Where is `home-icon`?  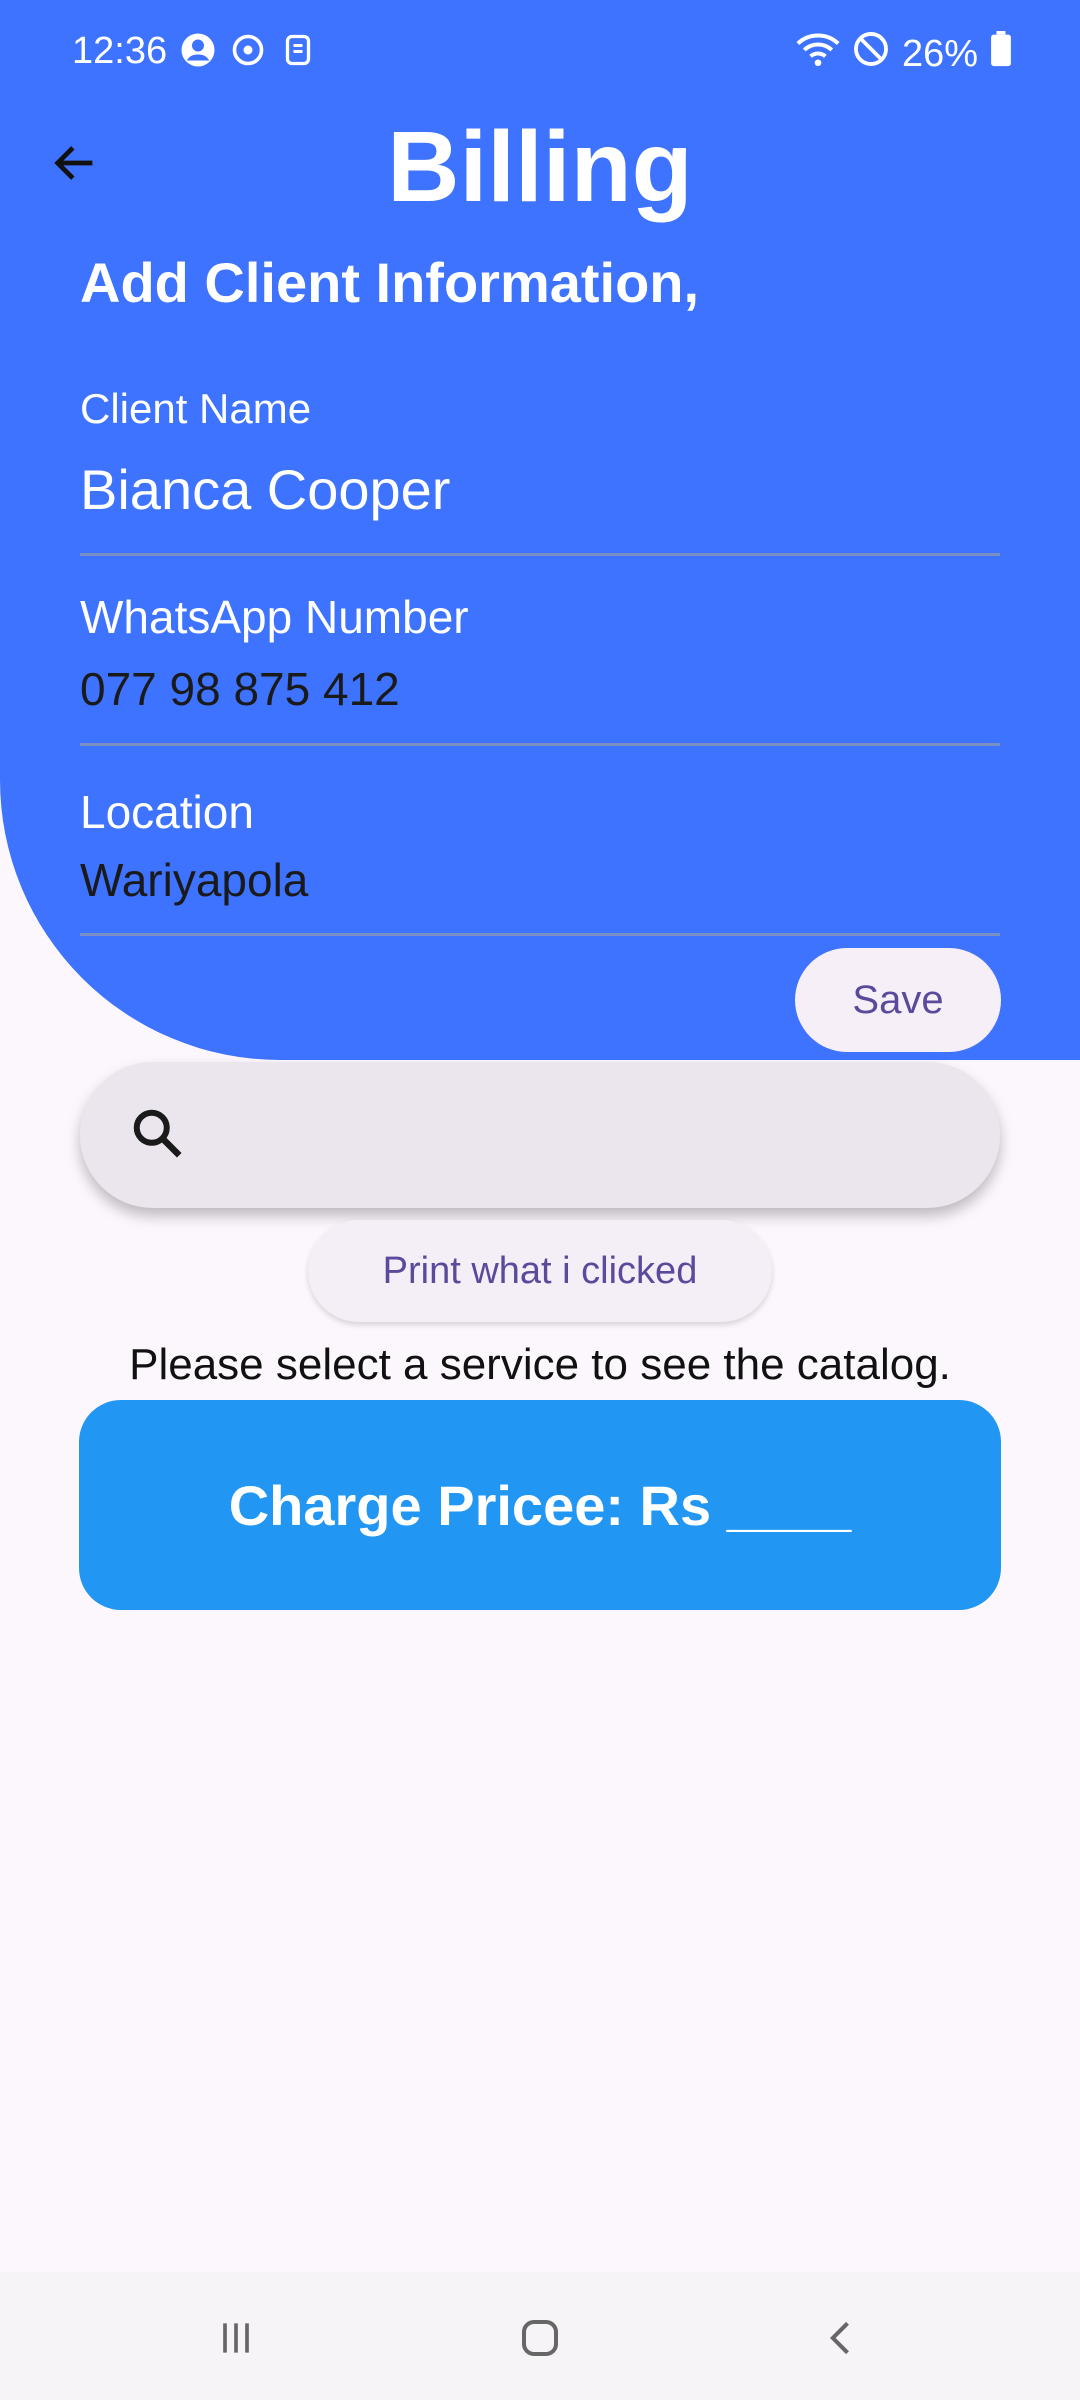
home-icon is located at coordinates (540, 2338).